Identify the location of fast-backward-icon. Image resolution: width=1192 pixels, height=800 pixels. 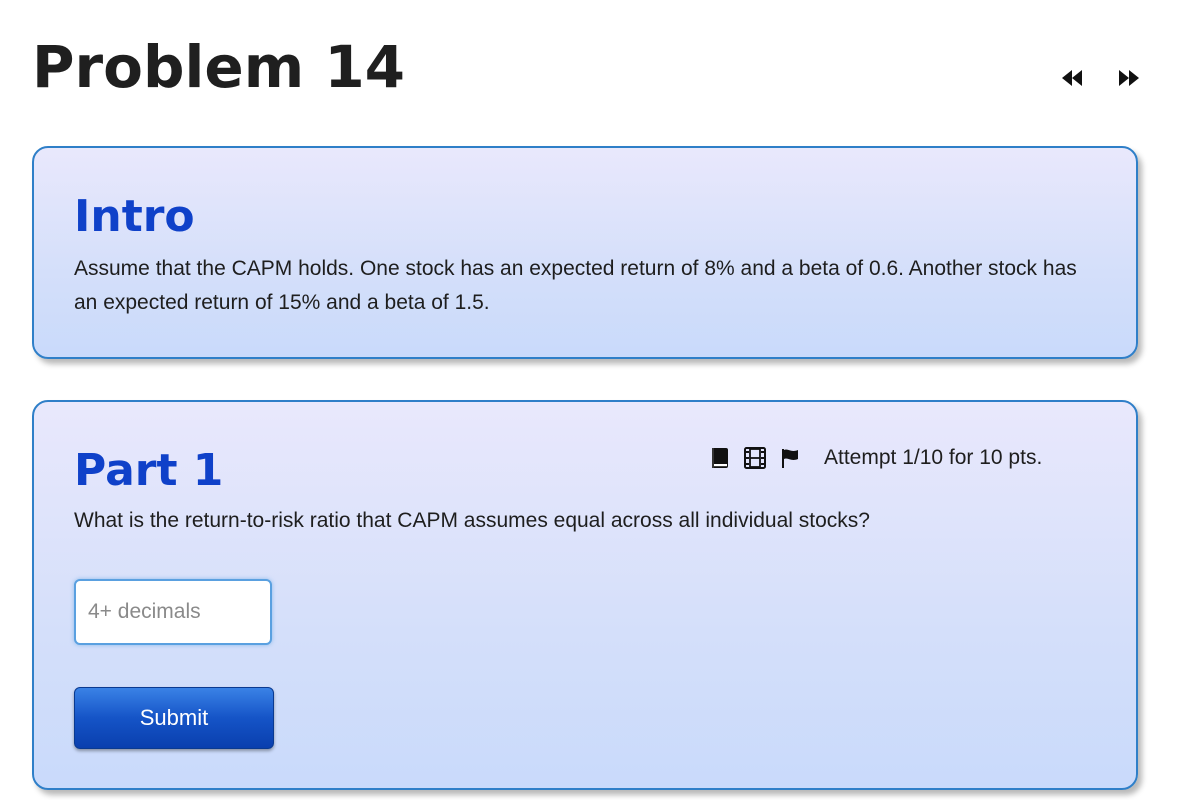
(1072, 78).